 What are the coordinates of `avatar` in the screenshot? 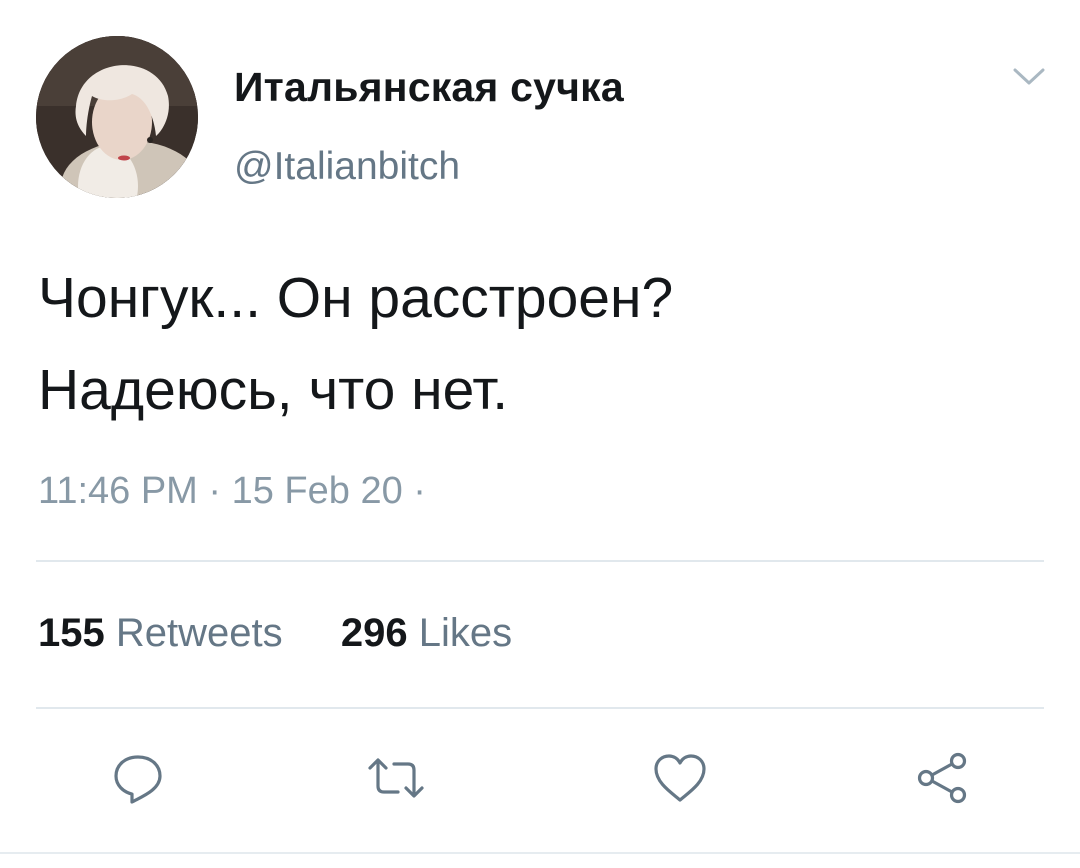 It's located at (117, 117).